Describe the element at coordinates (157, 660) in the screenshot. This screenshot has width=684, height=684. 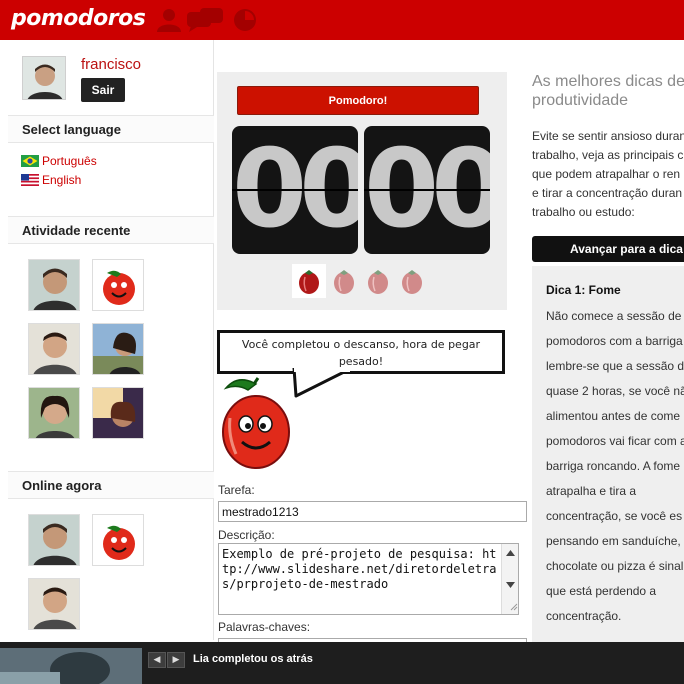
I see `previous-arrow-icon: ◀` at that location.